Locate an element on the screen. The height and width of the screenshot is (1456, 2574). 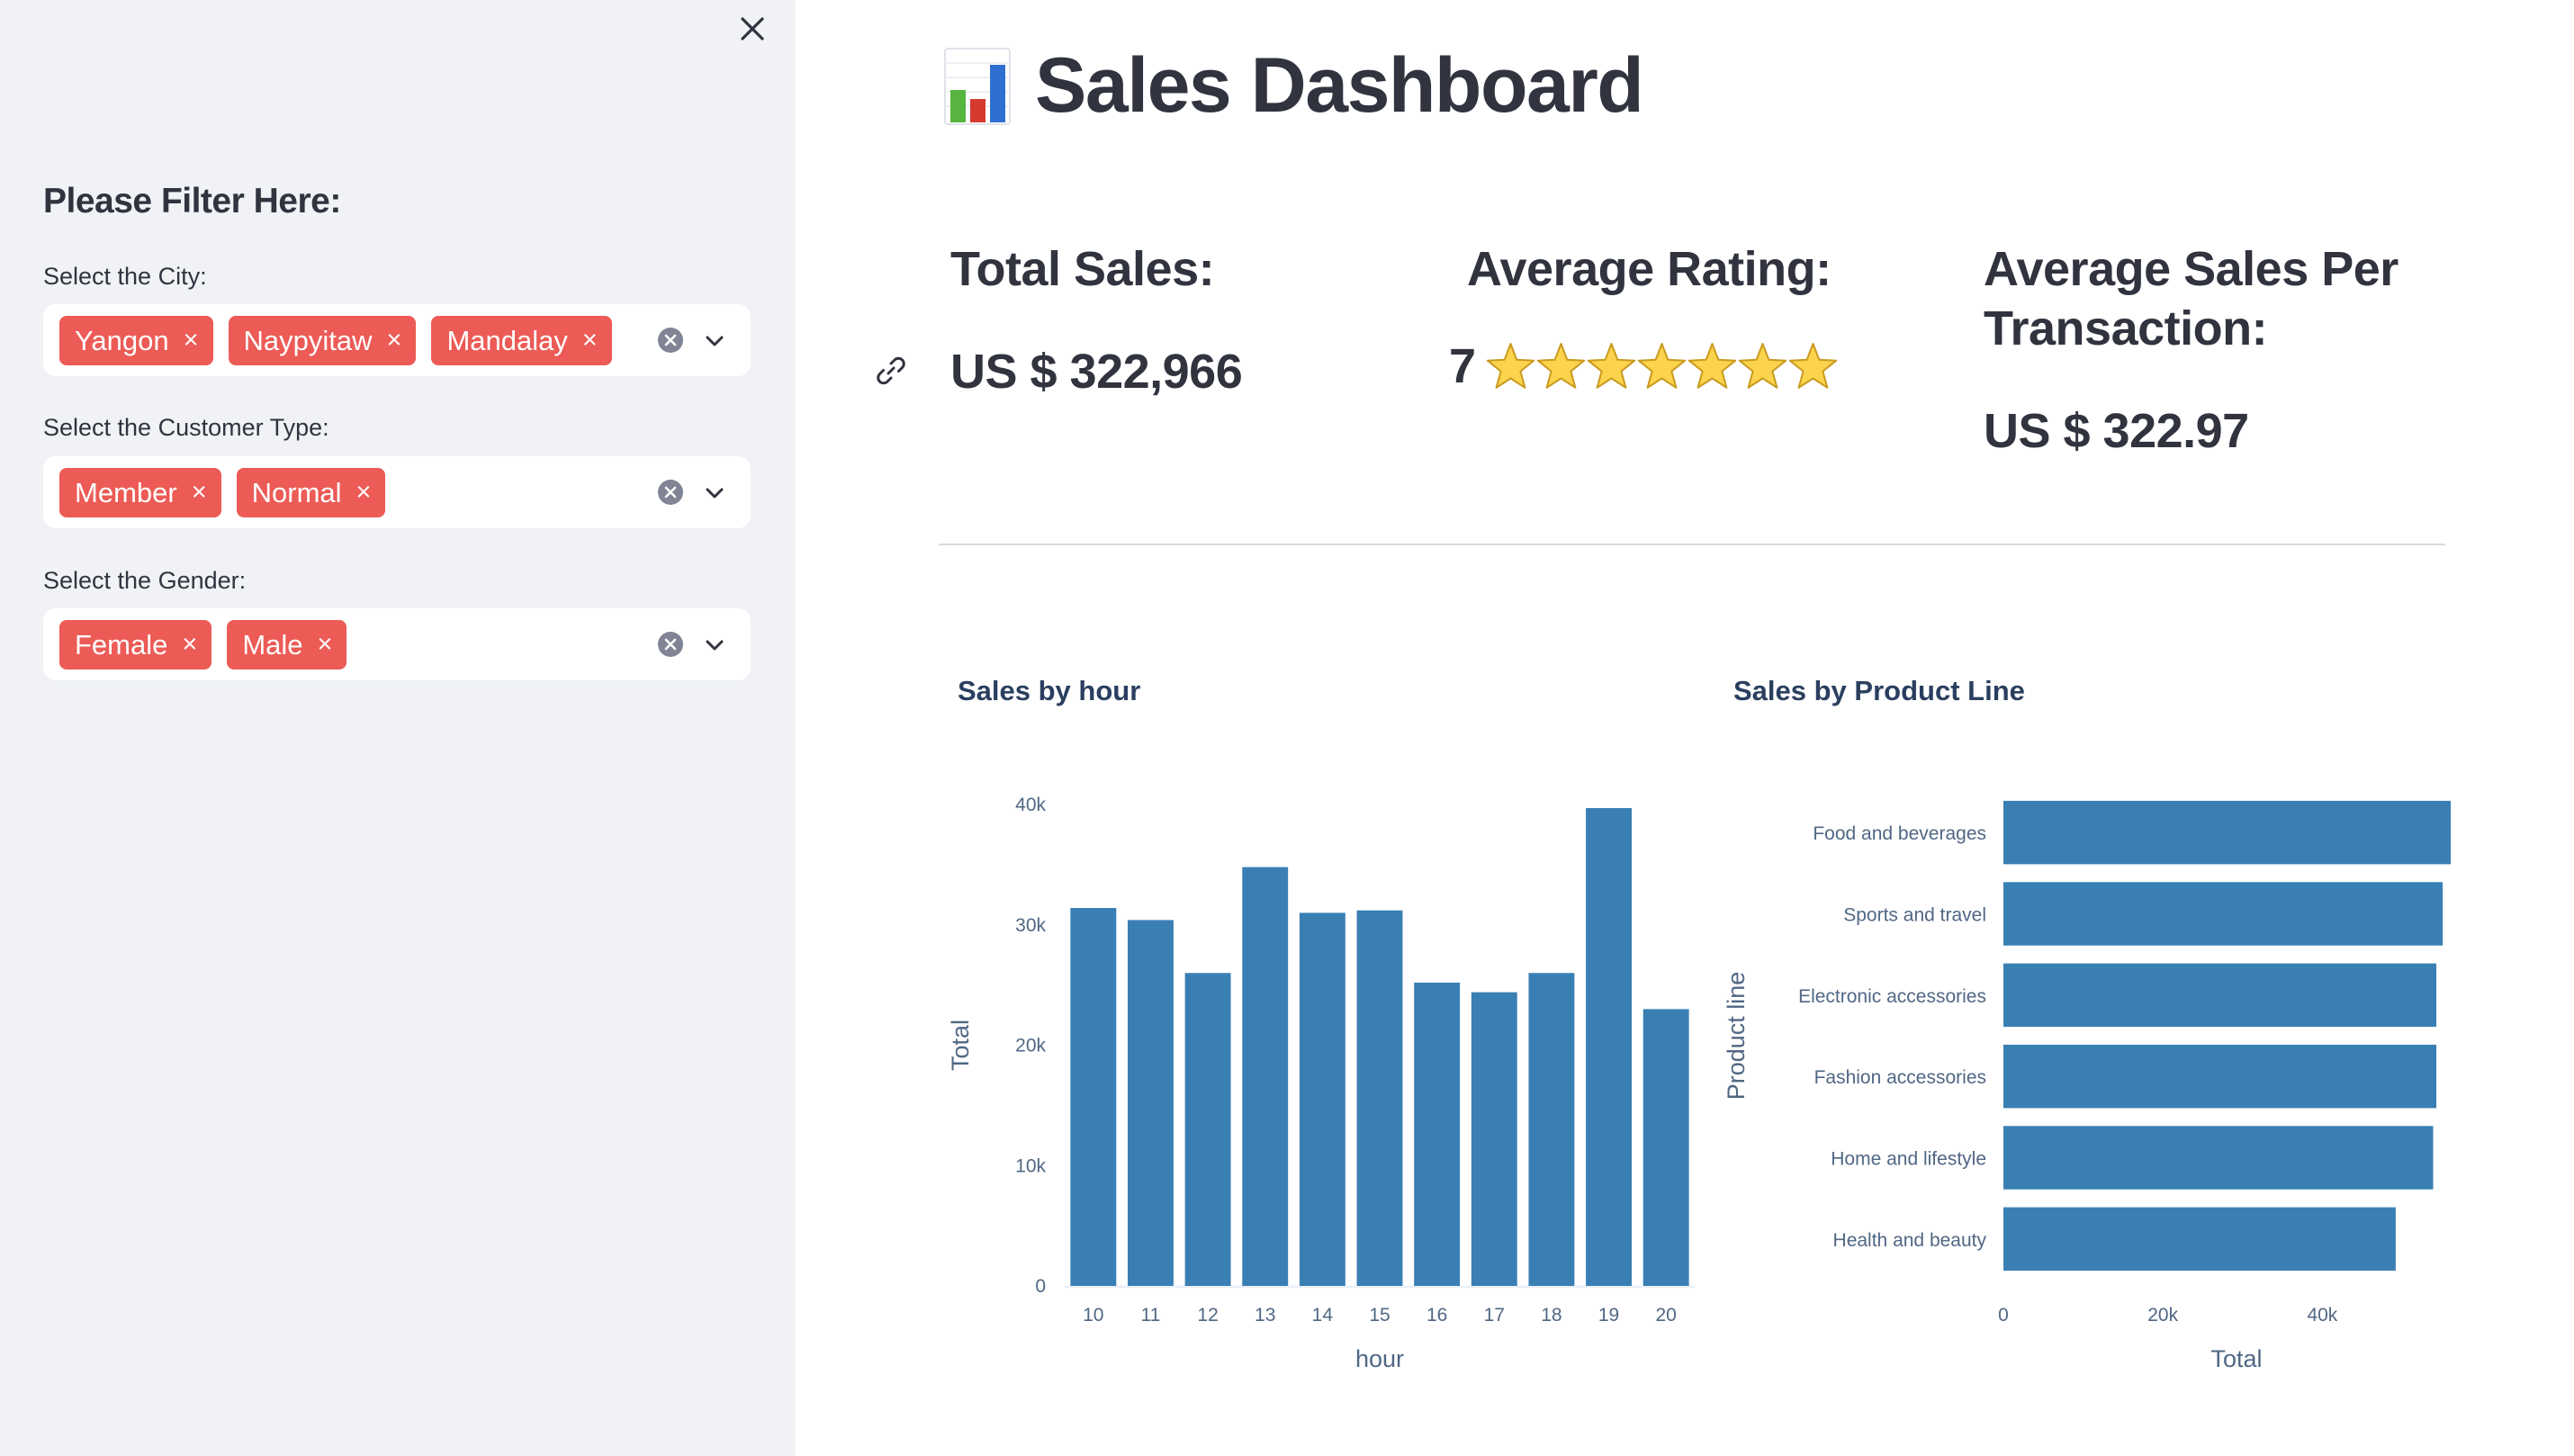
x-tick-label: 20k is located at coordinates (2162, 1315).